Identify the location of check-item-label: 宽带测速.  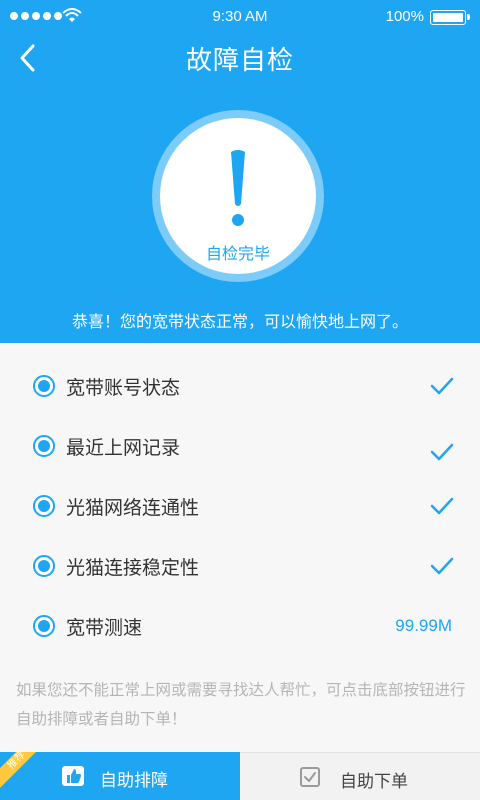
(104, 628).